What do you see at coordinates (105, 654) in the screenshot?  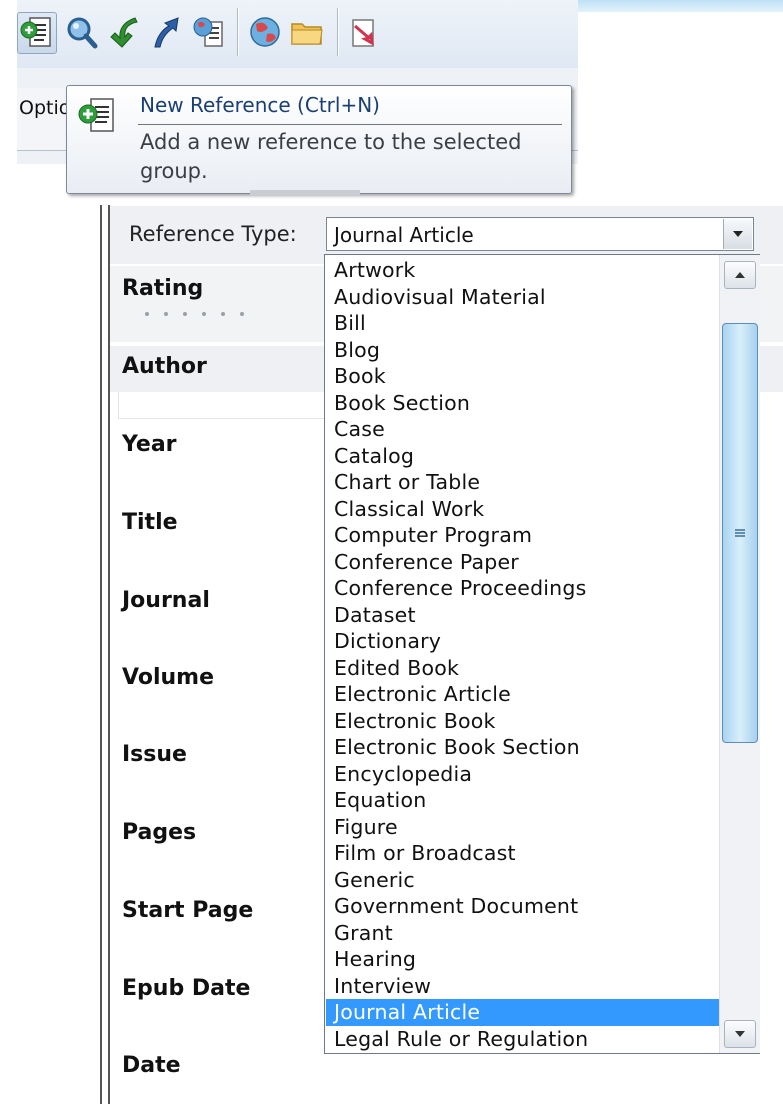 I see `panel-splitter` at bounding box center [105, 654].